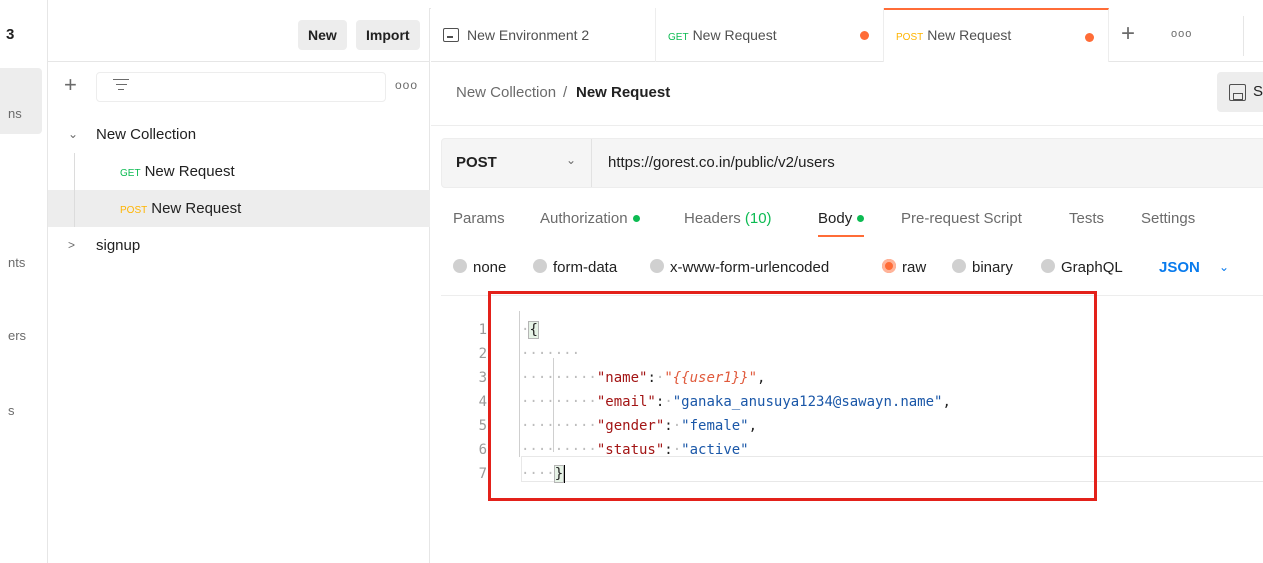 This screenshot has width=1263, height=563. I want to click on radio-raw: raw, so click(904, 267).